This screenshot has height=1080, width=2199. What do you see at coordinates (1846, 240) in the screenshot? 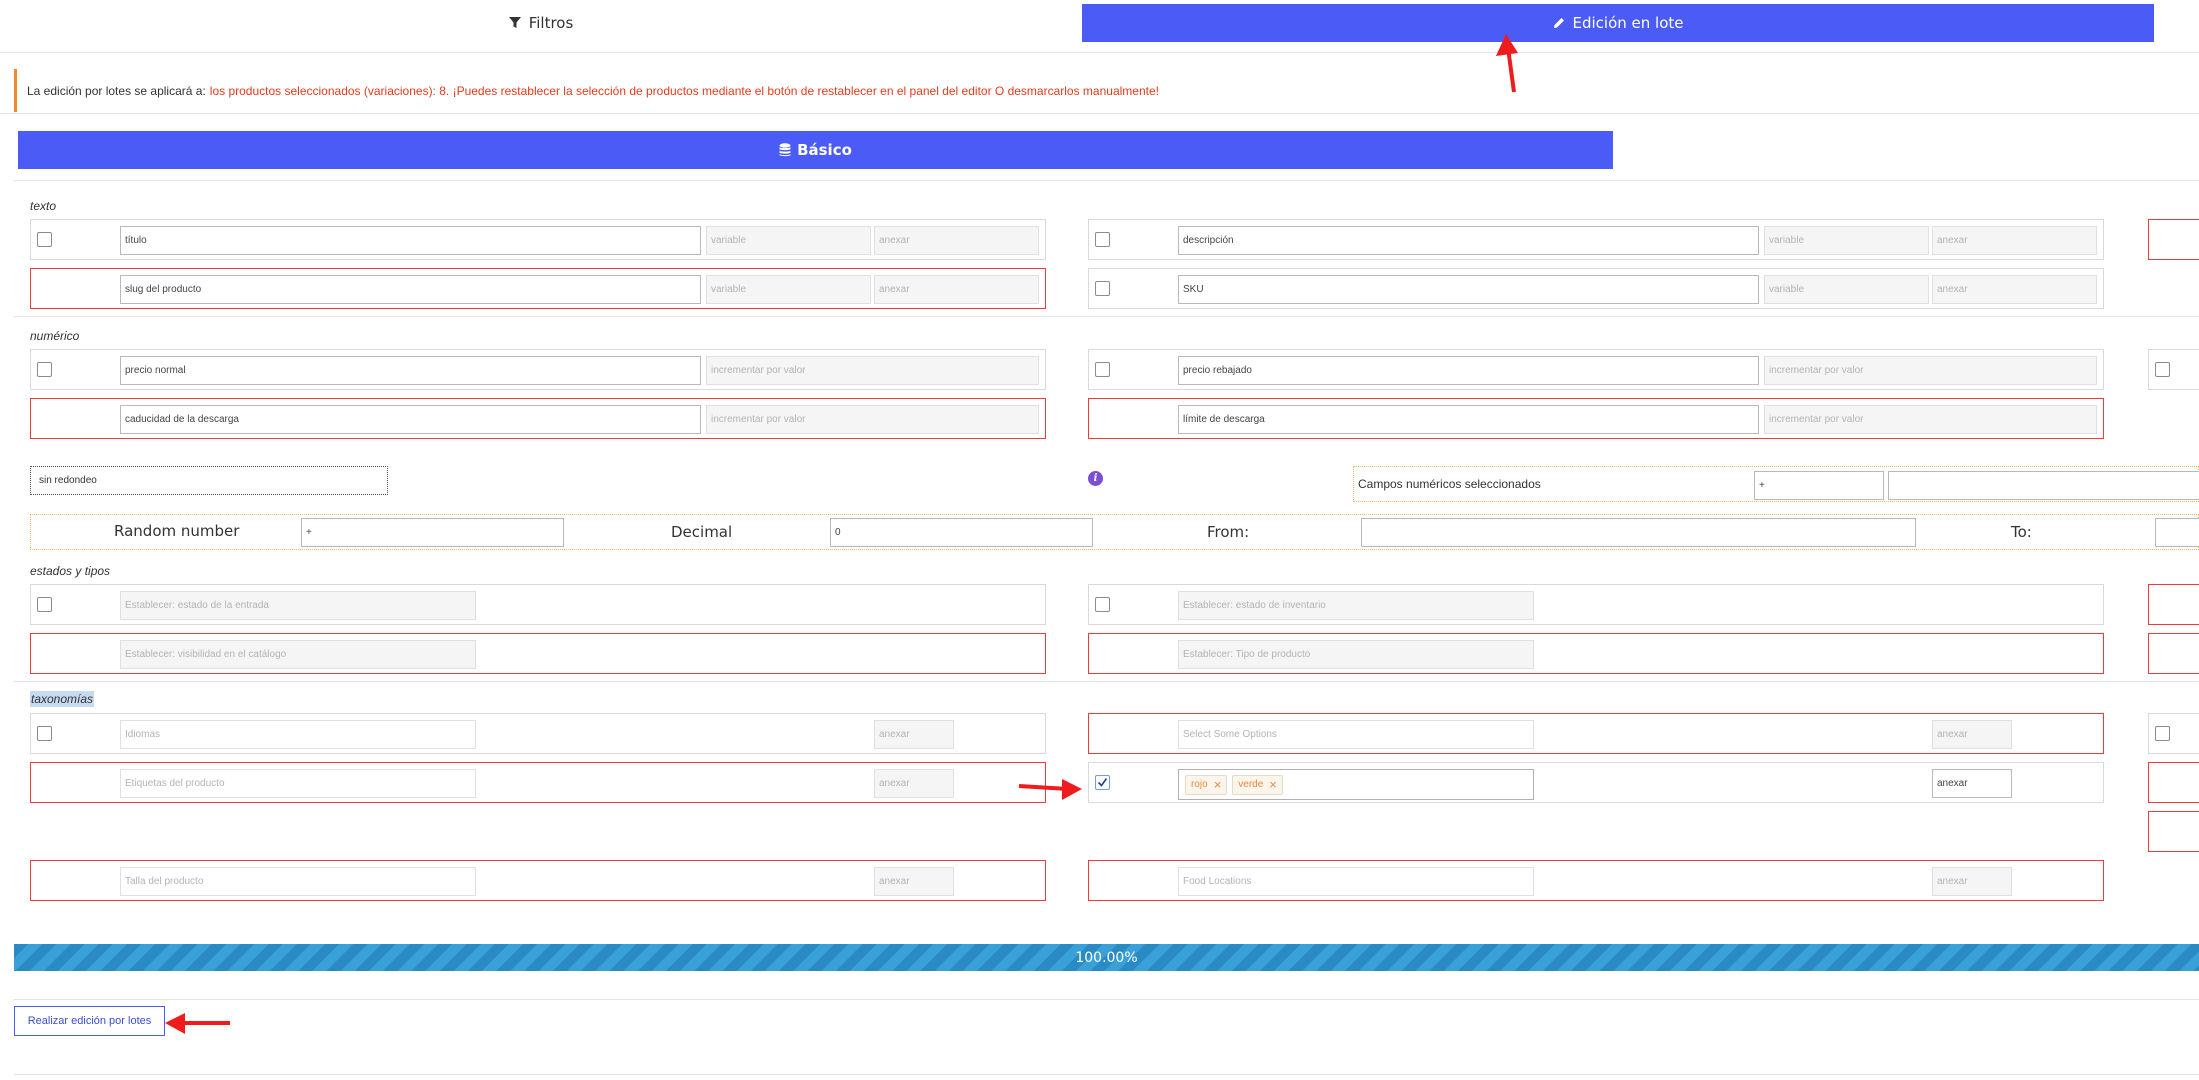
I see `description-variable-input: variable` at bounding box center [1846, 240].